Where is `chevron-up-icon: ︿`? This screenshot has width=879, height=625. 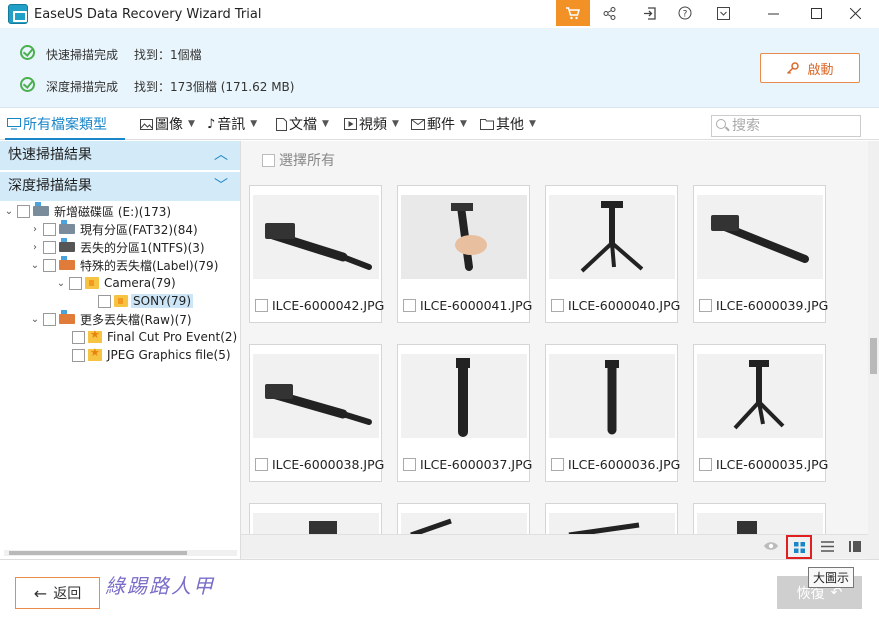
chevron-up-icon: ︿ is located at coordinates (221, 155).